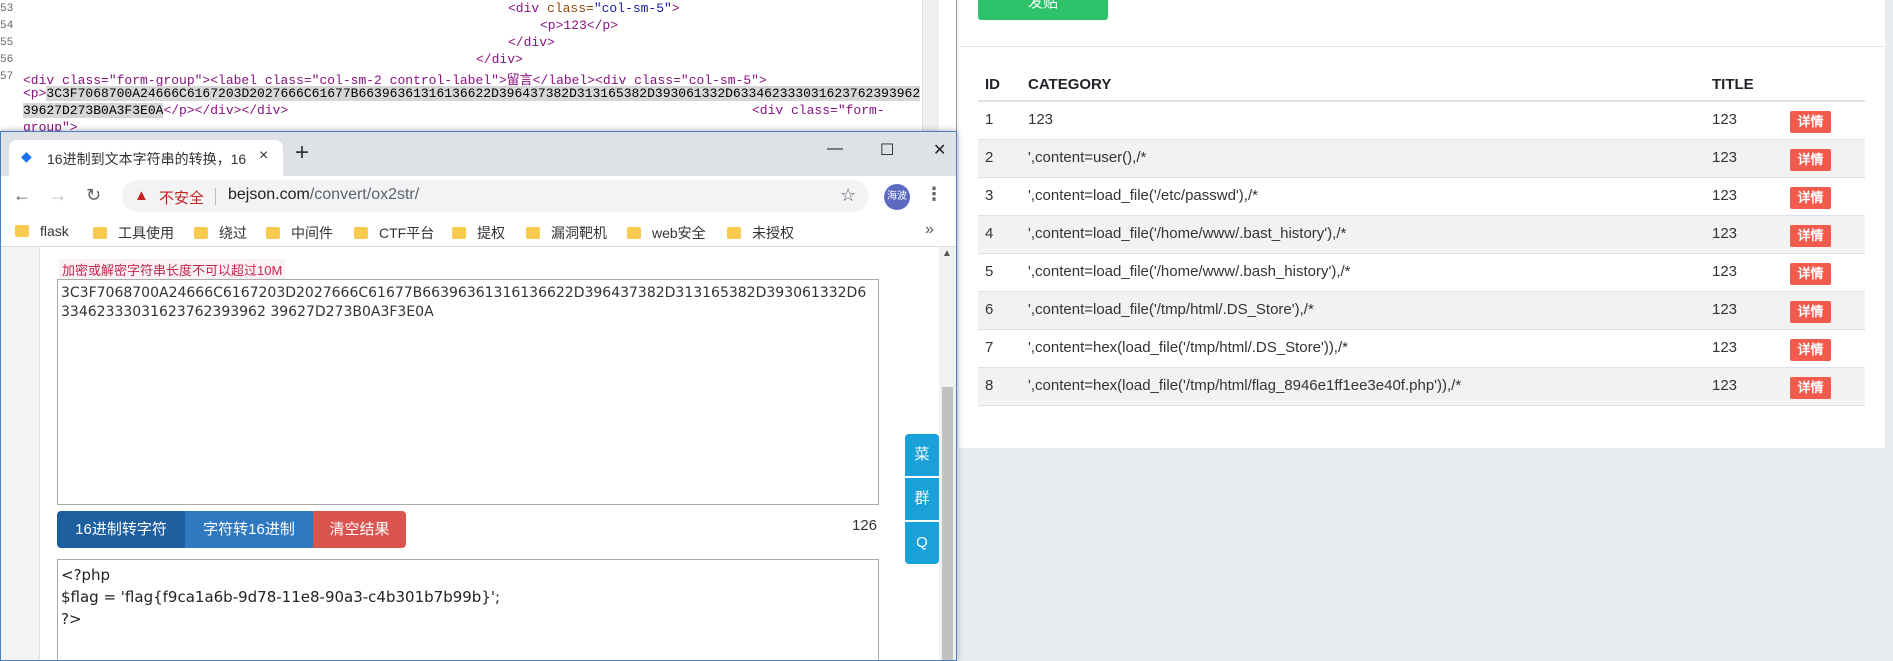 This screenshot has height=661, width=1893. I want to click on float-menu-button: 菜, so click(922, 455).